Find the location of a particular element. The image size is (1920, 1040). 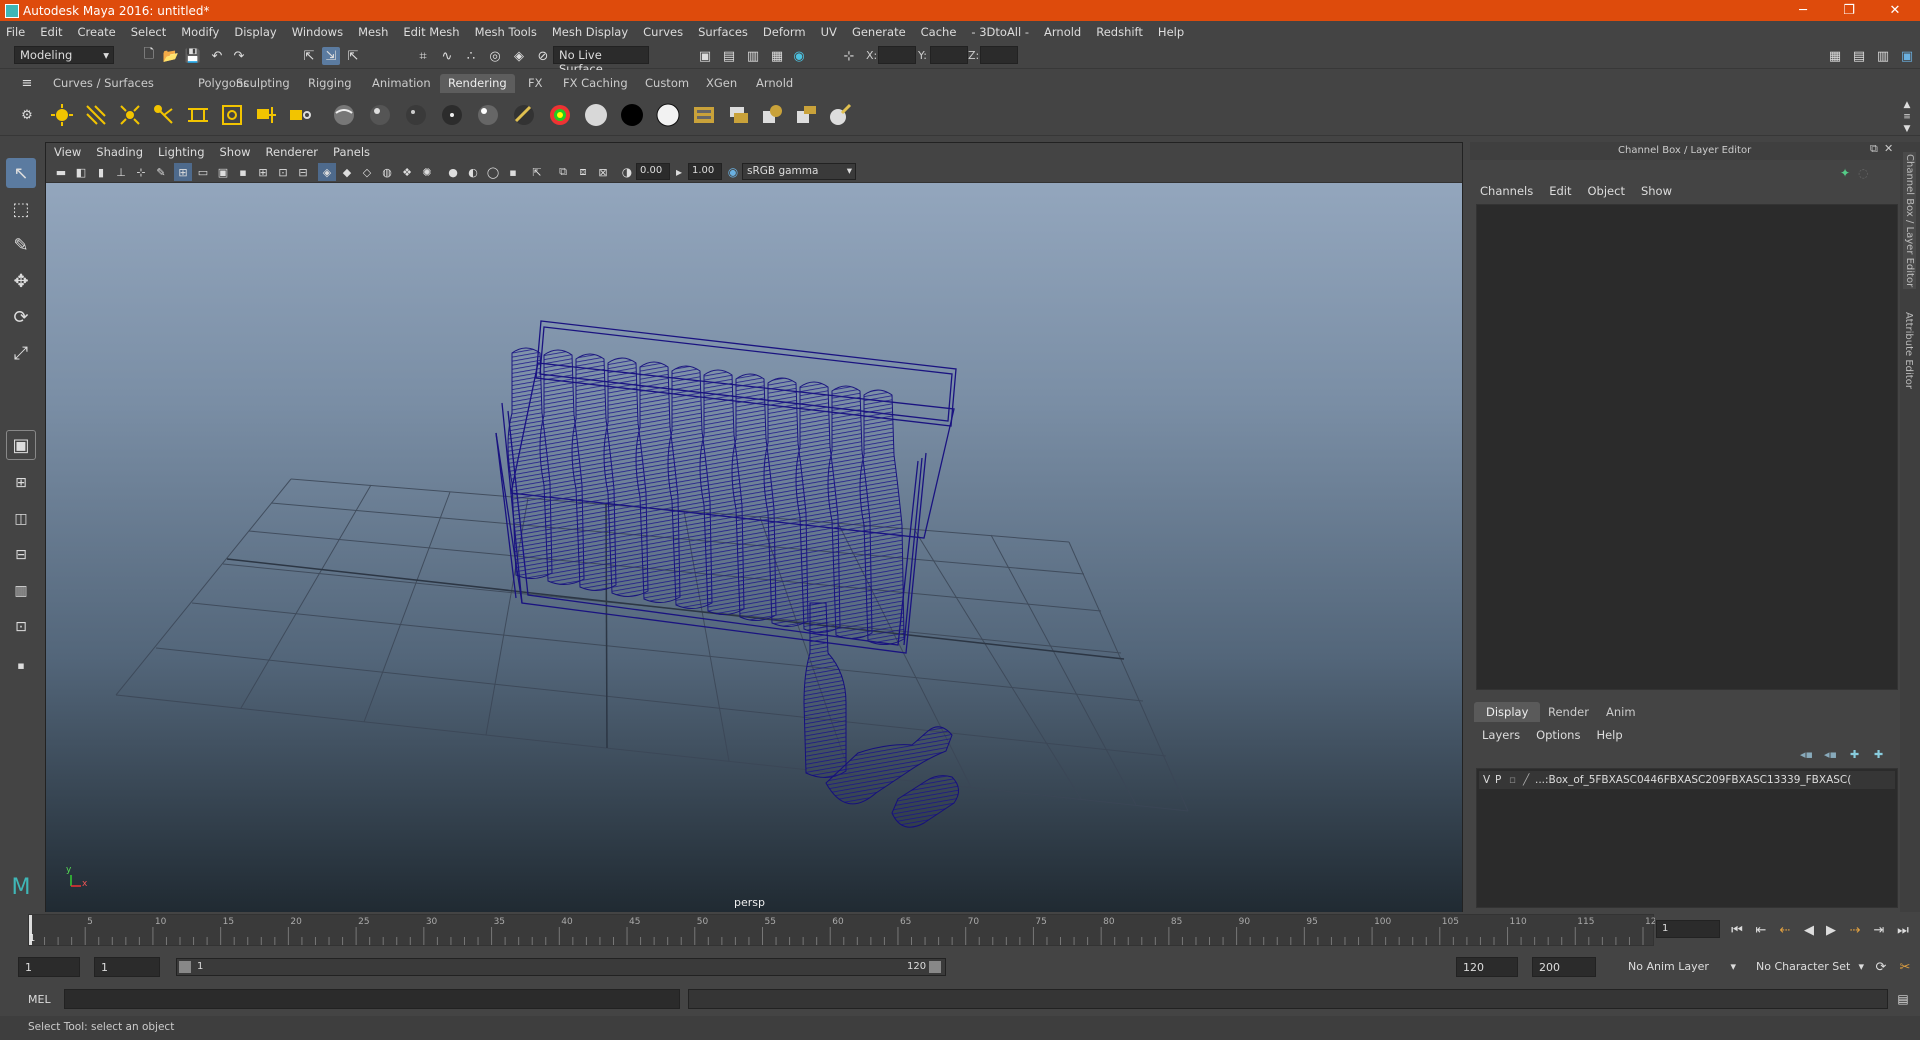

anim-layer-dropdown: No Anim Layer ▾ is located at coordinates (1681, 967).